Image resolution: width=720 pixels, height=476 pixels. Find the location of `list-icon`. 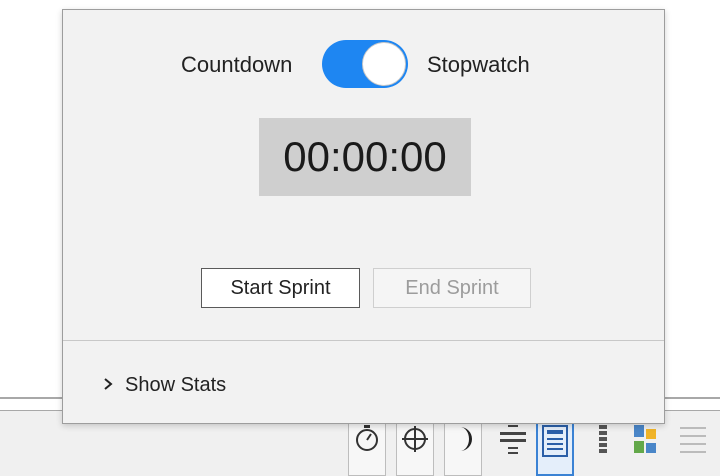

list-icon is located at coordinates (693, 447).